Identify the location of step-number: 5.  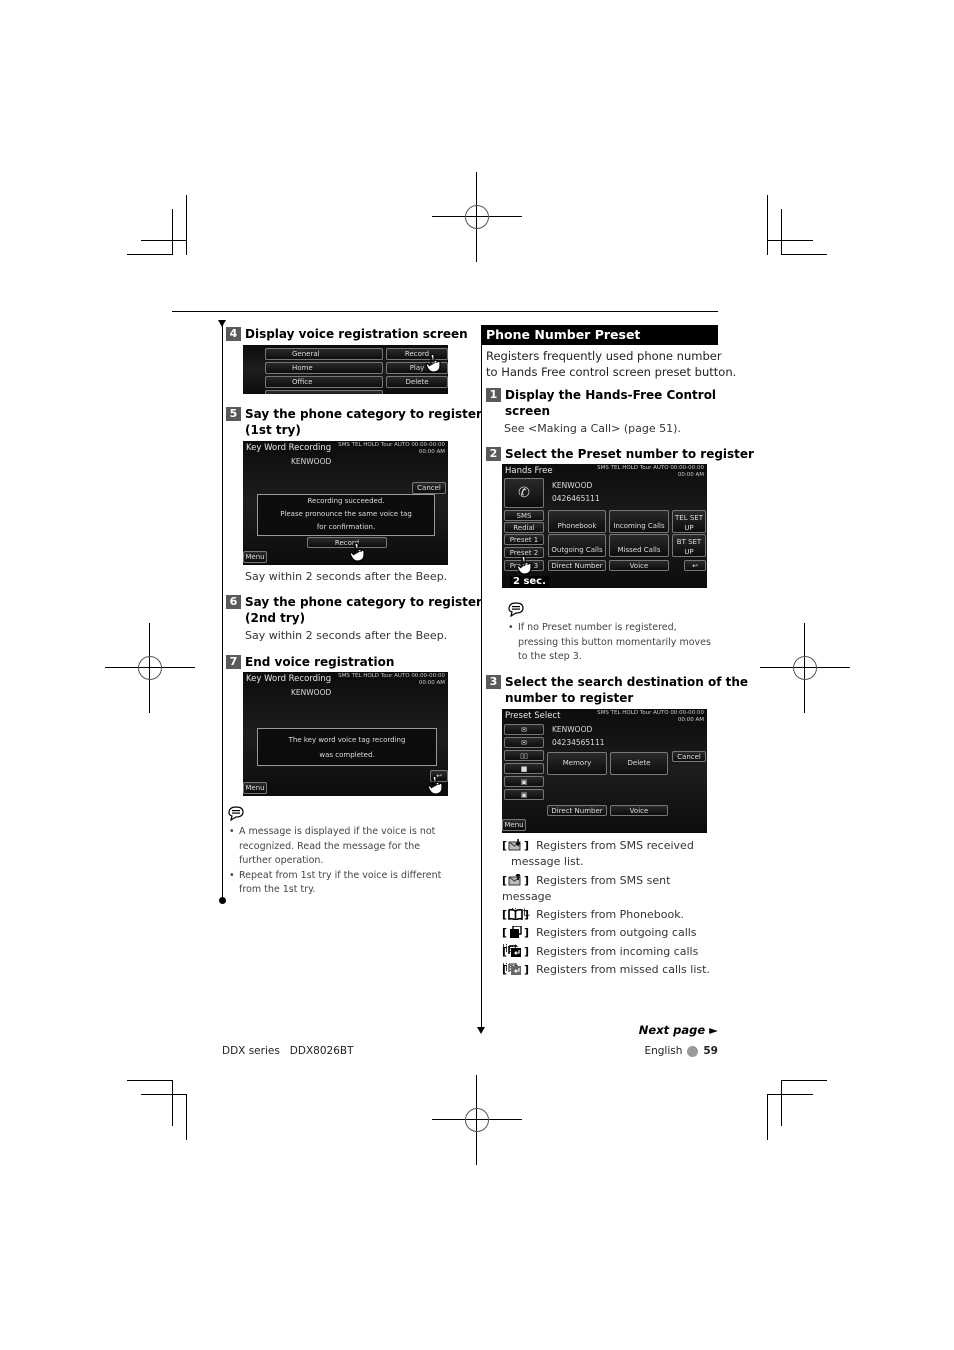
(233, 414).